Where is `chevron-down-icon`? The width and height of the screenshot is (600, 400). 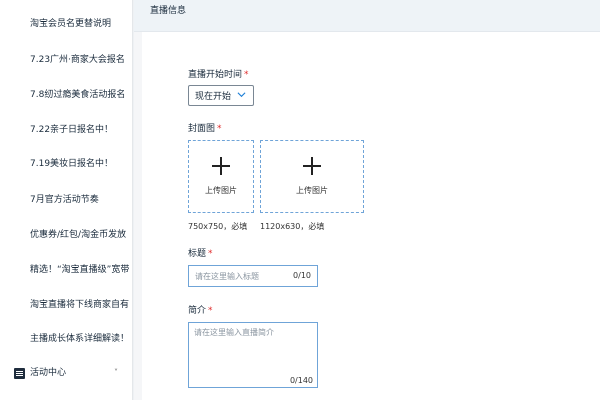
chevron-down-icon is located at coordinates (241, 95).